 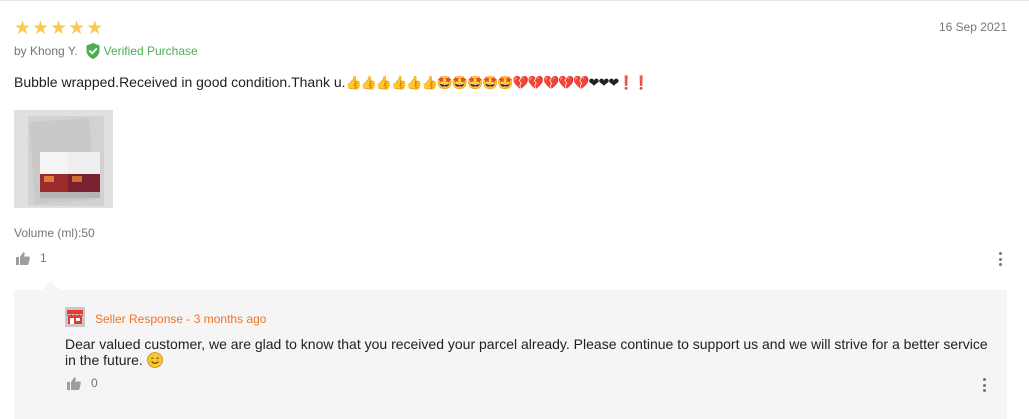 What do you see at coordinates (972, 27) in the screenshot?
I see `review-date: 16 Sep 2021` at bounding box center [972, 27].